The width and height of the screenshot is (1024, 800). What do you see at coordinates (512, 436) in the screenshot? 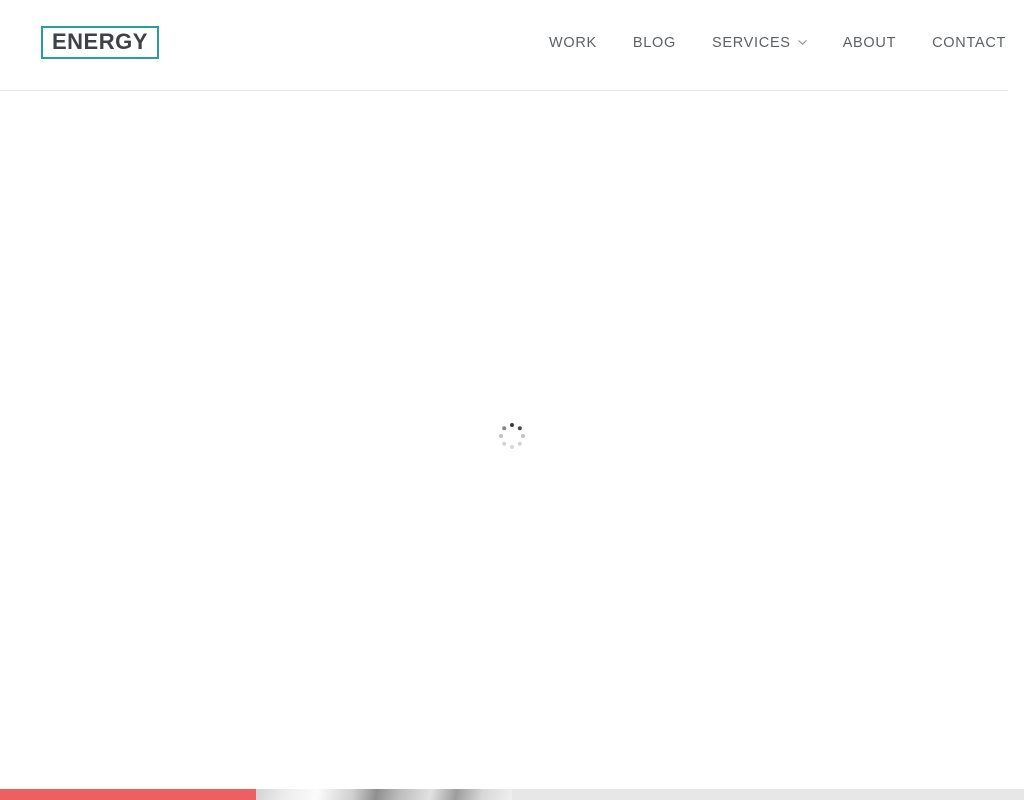
I see `spinner-icon` at bounding box center [512, 436].